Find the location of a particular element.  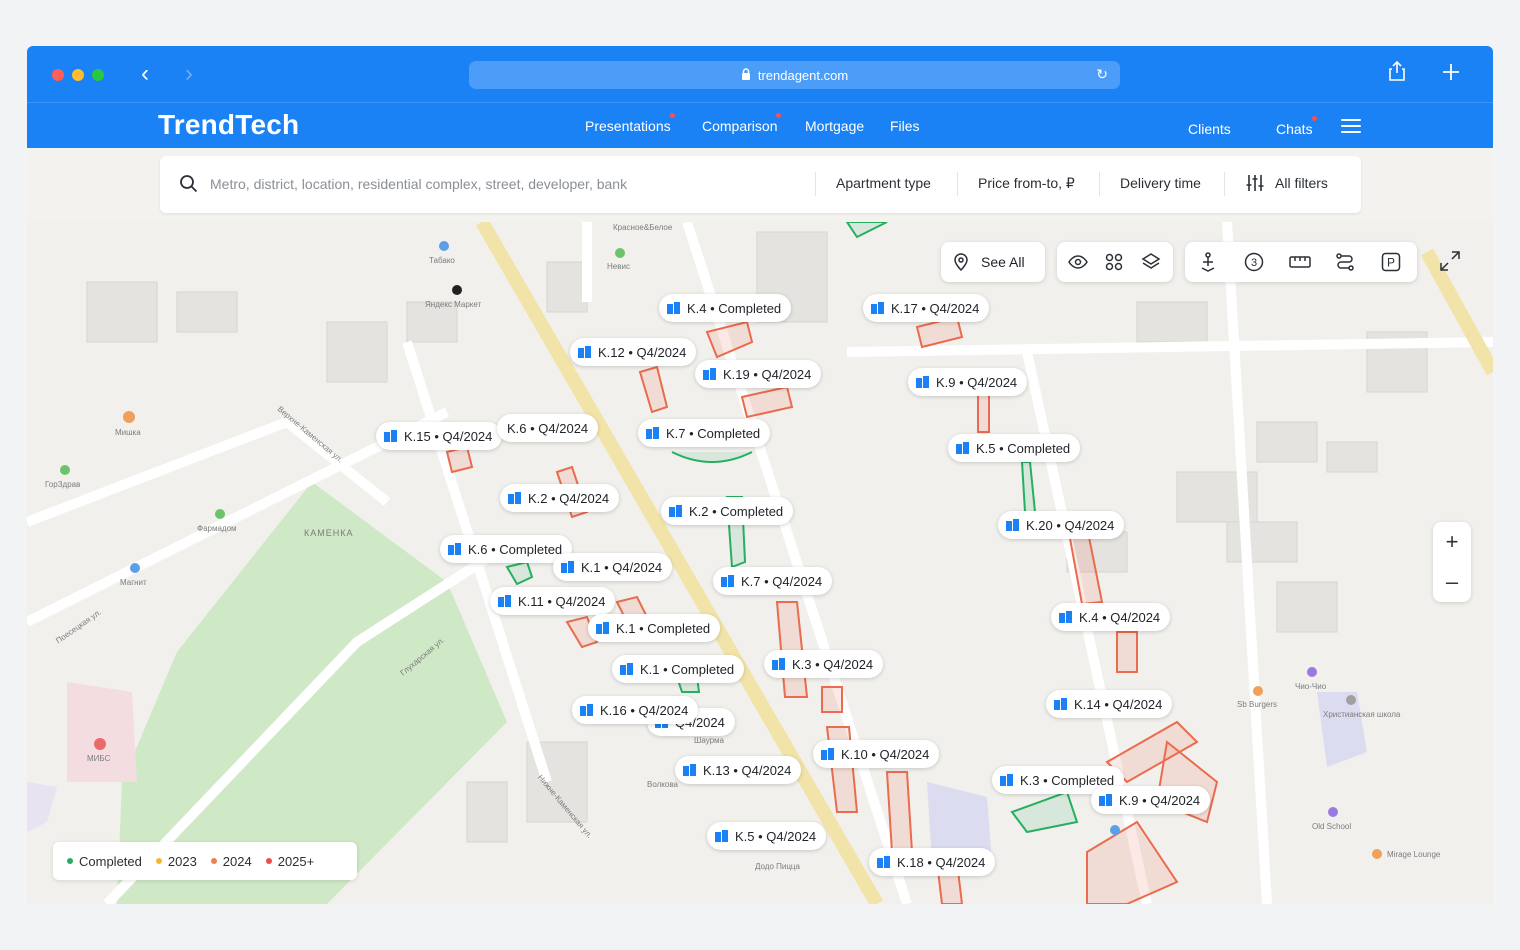

project-pin: K.4 • Completed is located at coordinates (725, 308).